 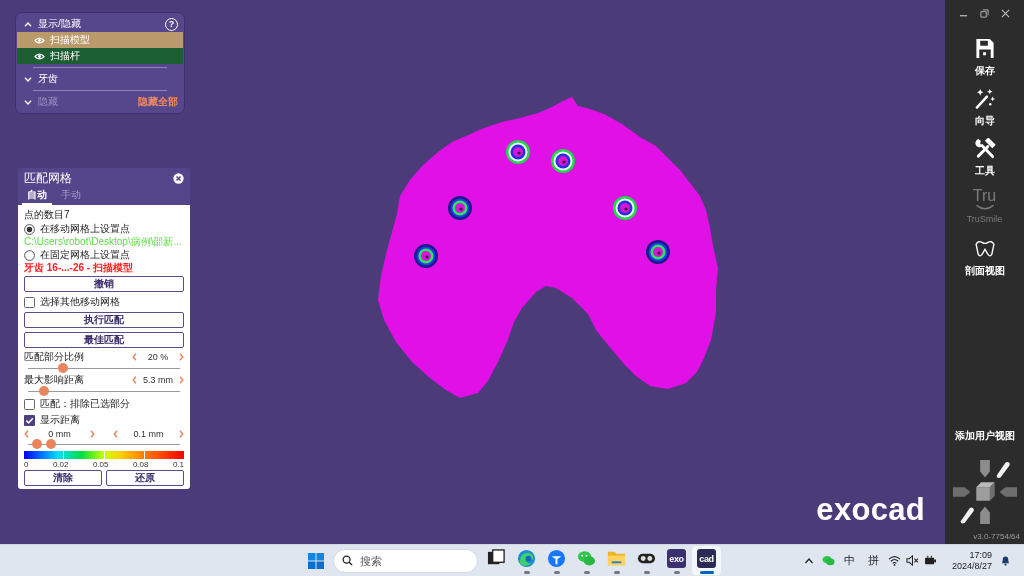 What do you see at coordinates (873, 560) in the screenshot?
I see `input-mode-button: 拼` at bounding box center [873, 560].